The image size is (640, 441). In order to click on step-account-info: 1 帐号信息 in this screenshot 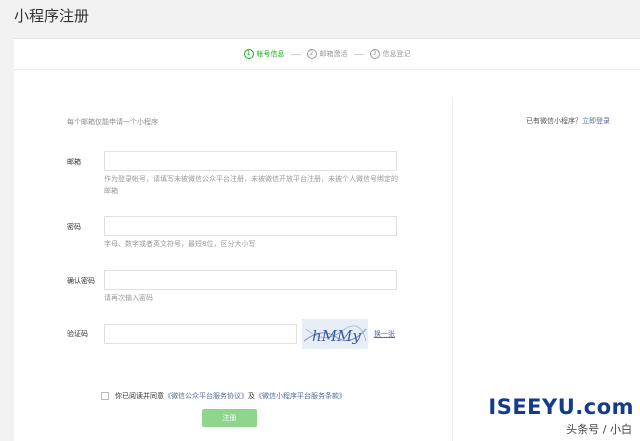, I will do `click(264, 54)`.